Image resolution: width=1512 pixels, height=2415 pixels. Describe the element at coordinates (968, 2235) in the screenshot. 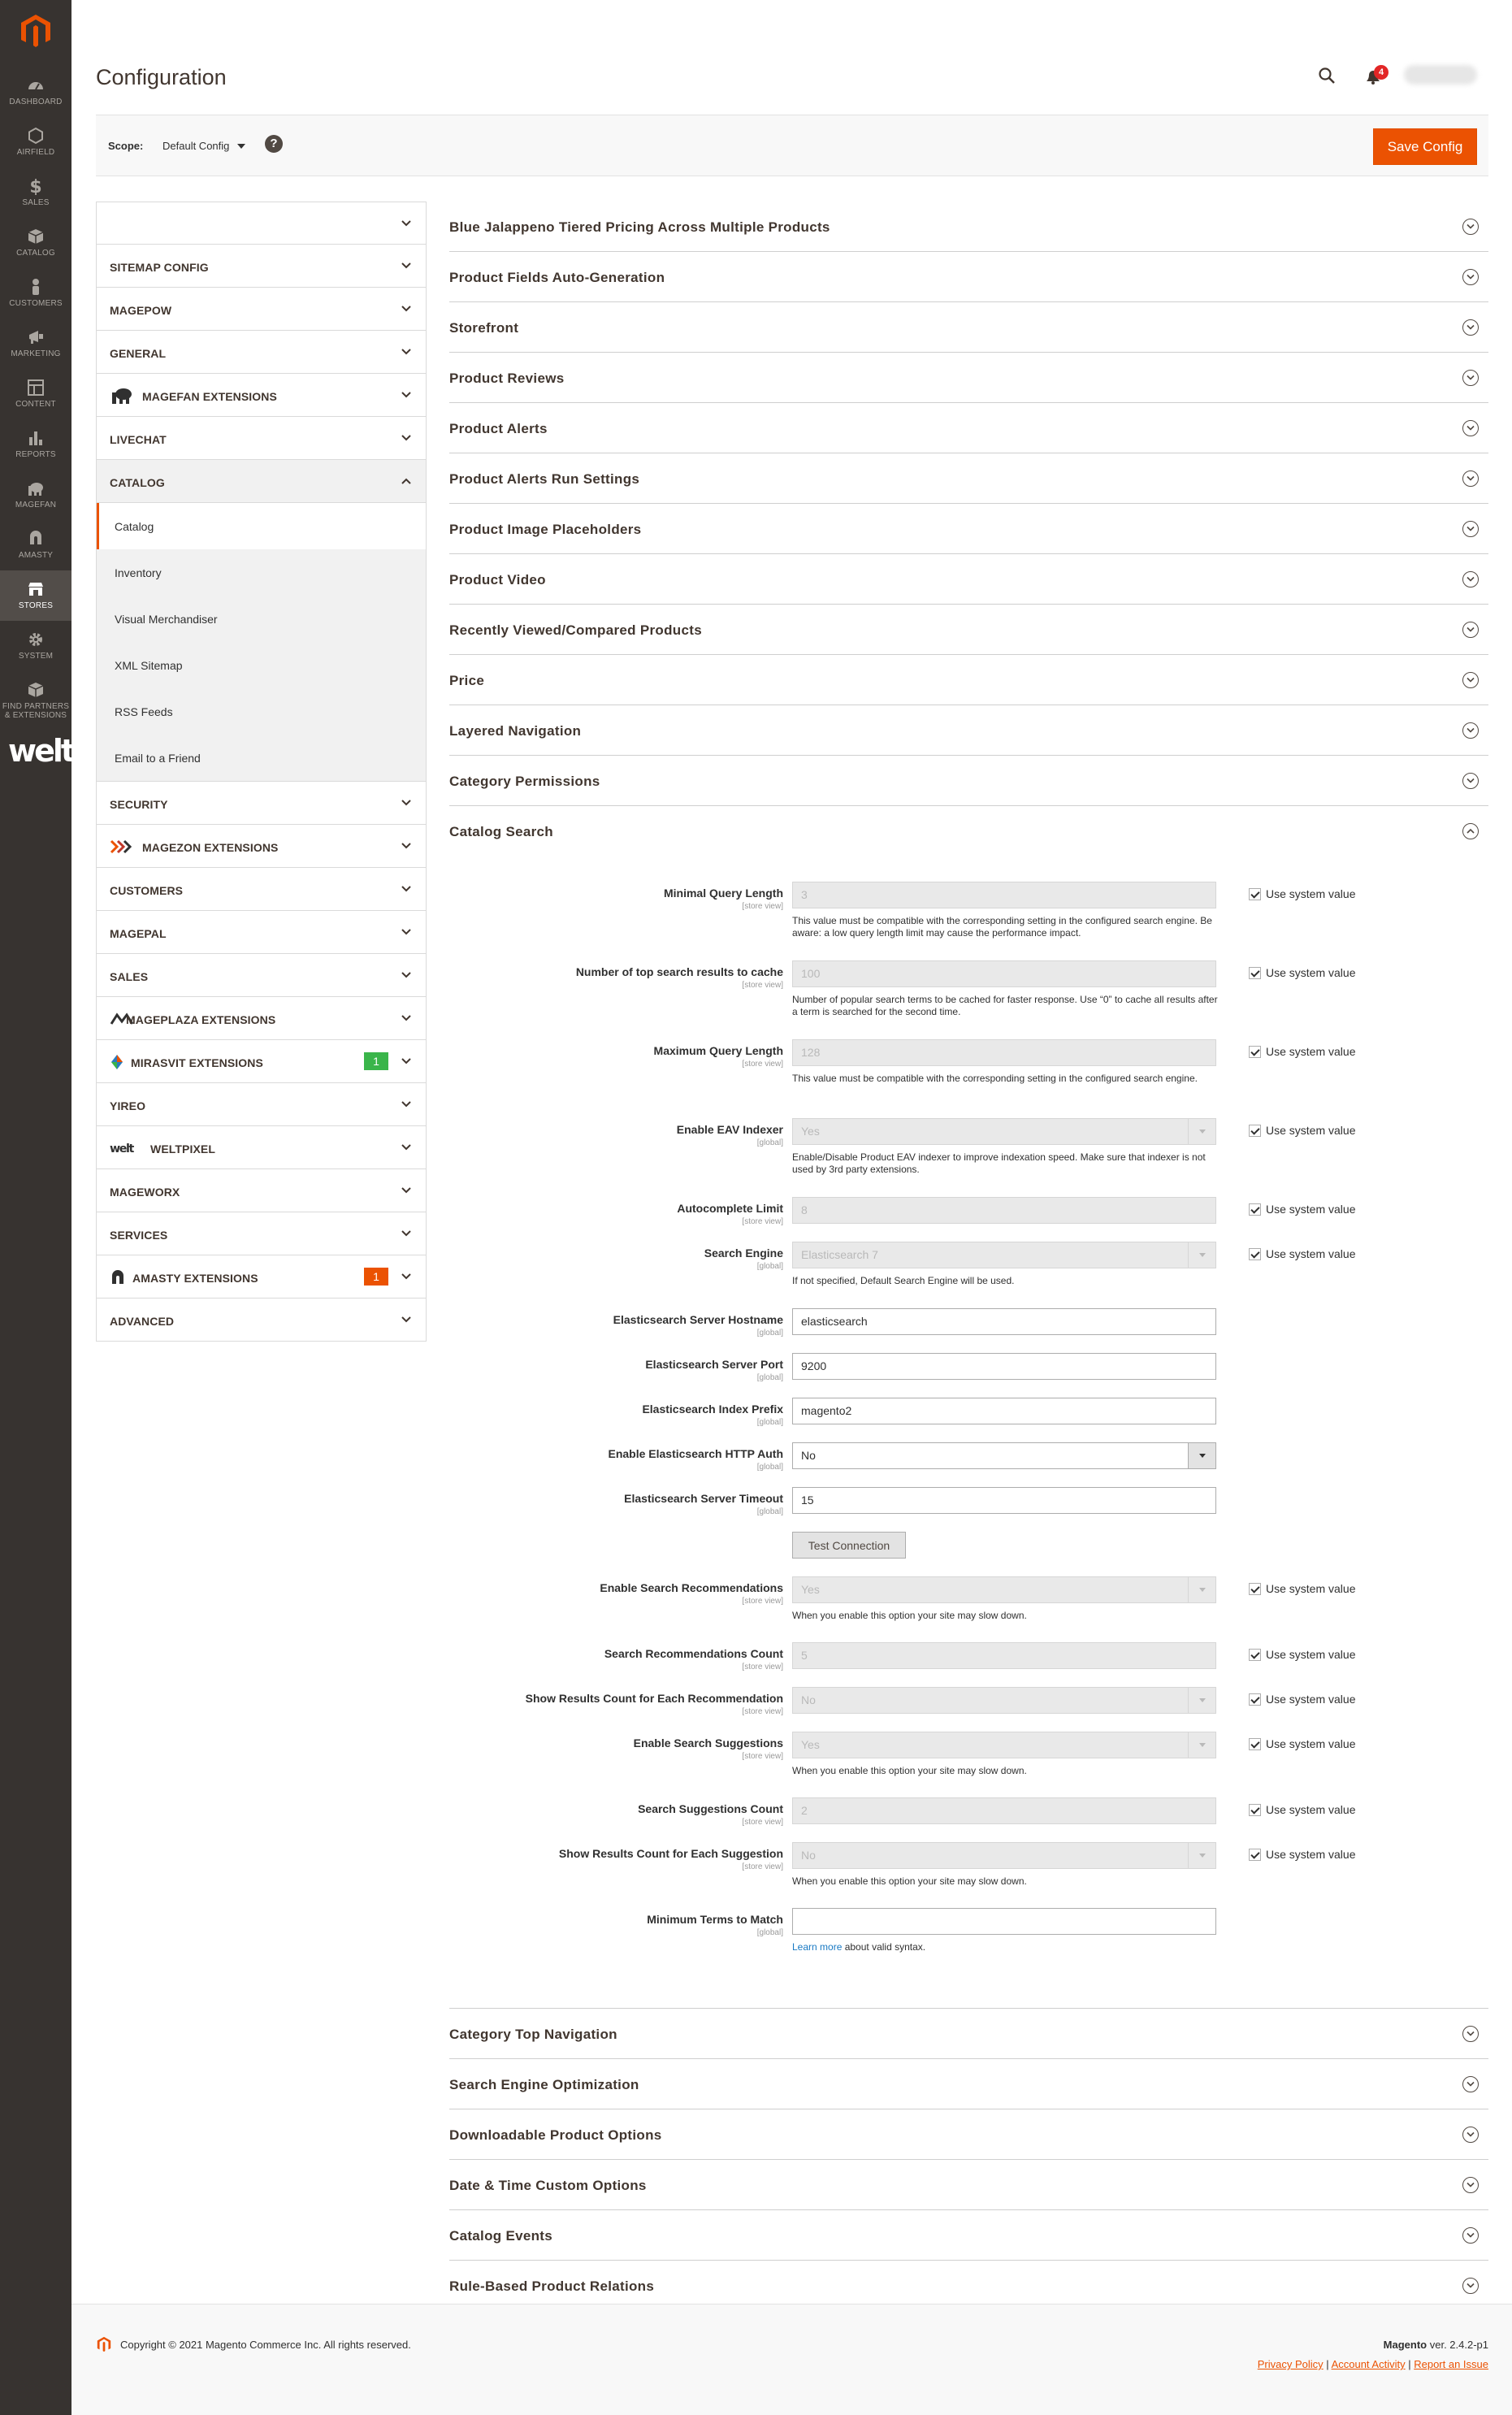

I see `section-header: Catalog Events` at that location.